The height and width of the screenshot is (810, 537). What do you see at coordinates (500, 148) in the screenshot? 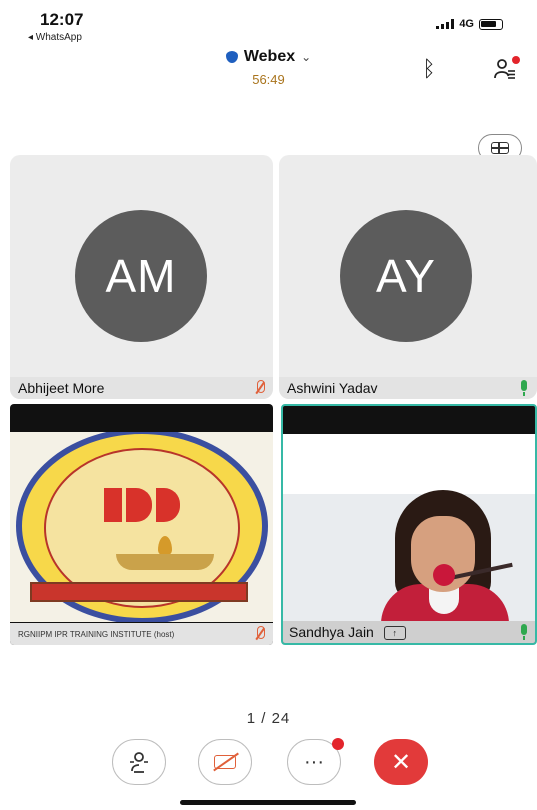
I see `grid-layout-icon` at bounding box center [500, 148].